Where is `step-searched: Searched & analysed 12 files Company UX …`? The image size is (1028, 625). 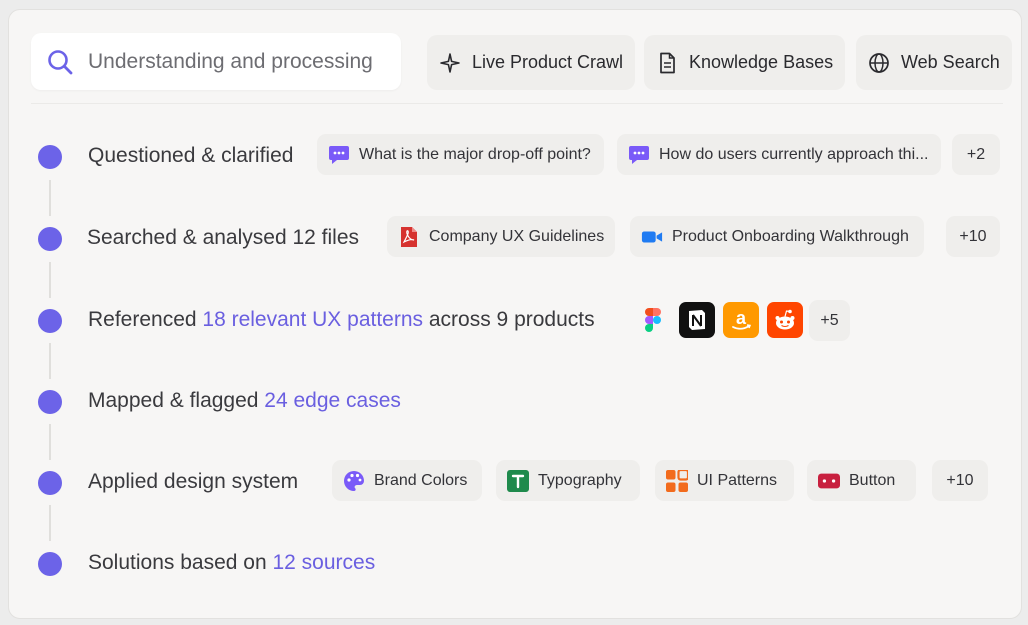
step-searched: Searched & analysed 12 files Company UX … is located at coordinates (516, 239).